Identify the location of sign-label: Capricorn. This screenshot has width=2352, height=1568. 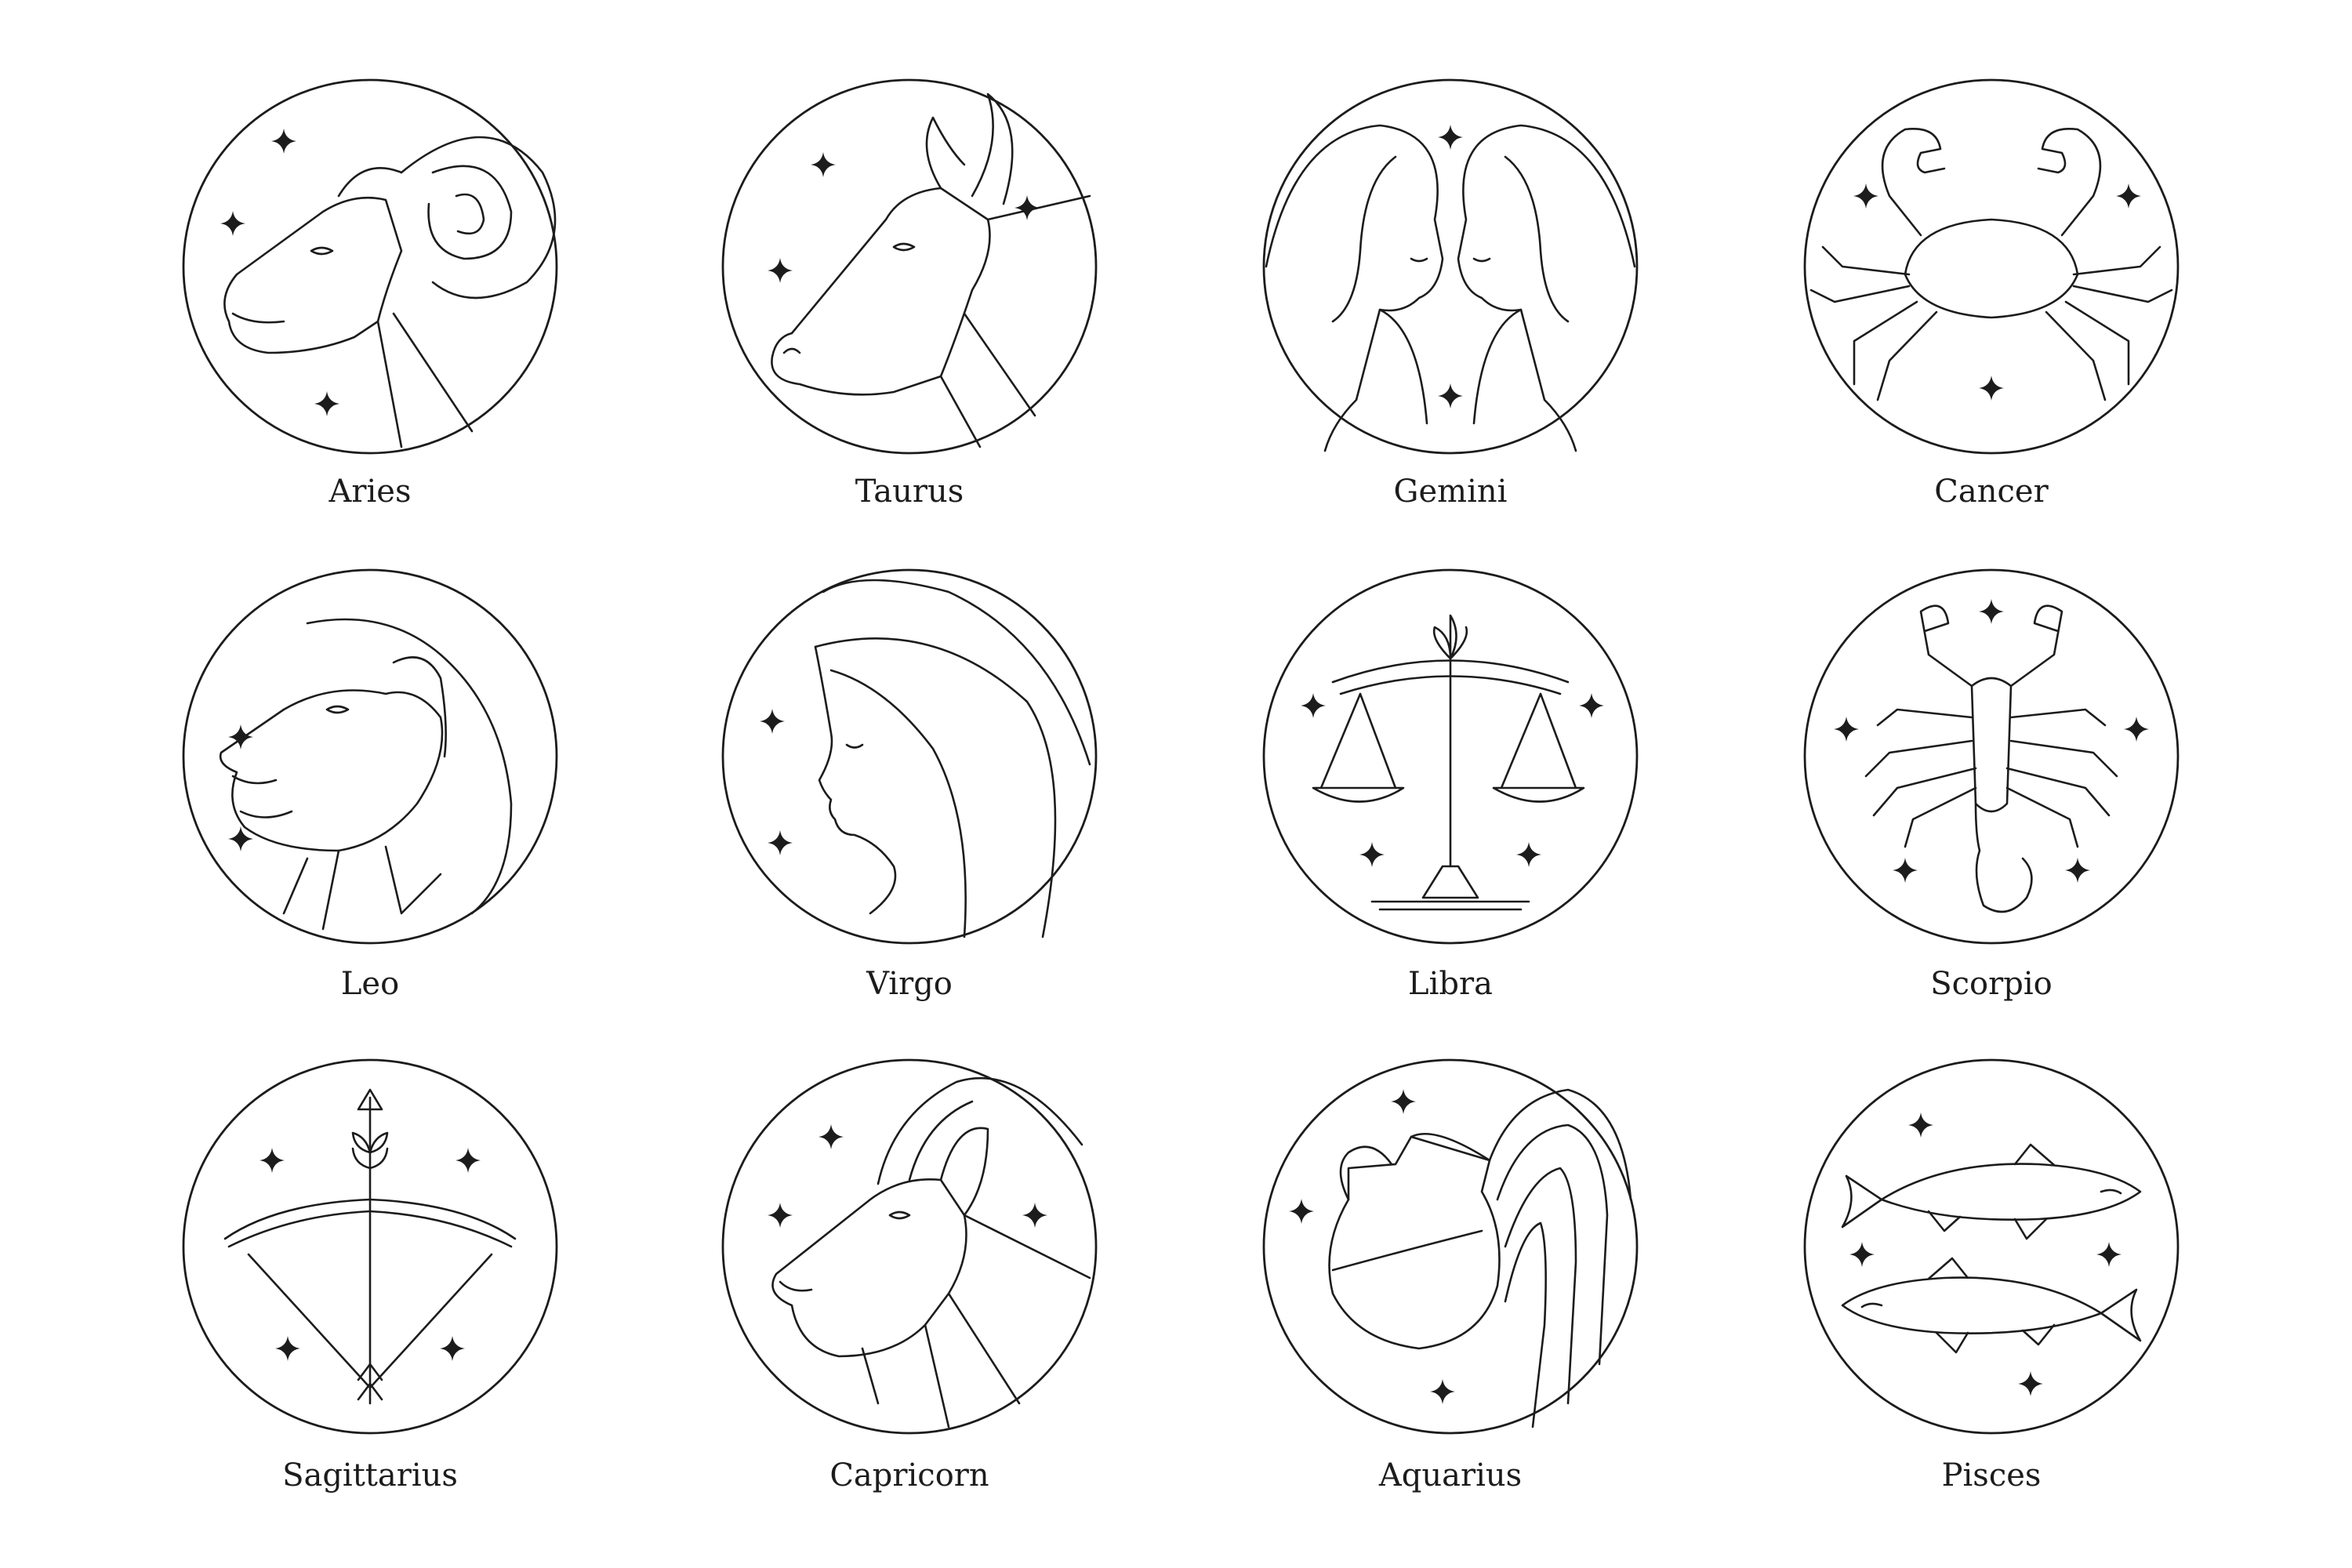
(909, 1475).